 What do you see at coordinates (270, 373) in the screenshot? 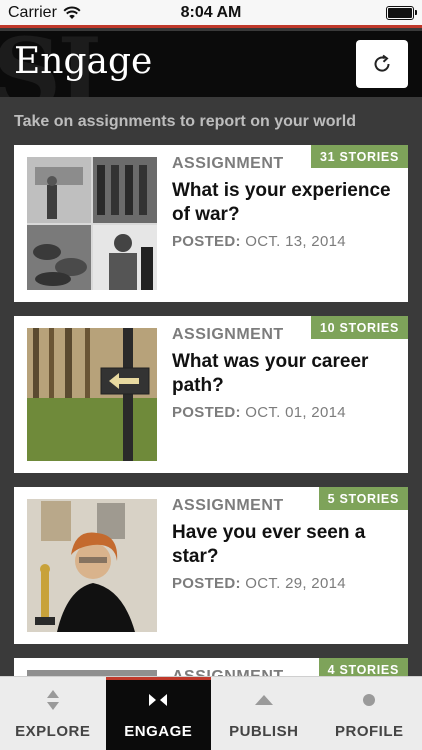
I see `assignment-title: What was your career path?` at bounding box center [270, 373].